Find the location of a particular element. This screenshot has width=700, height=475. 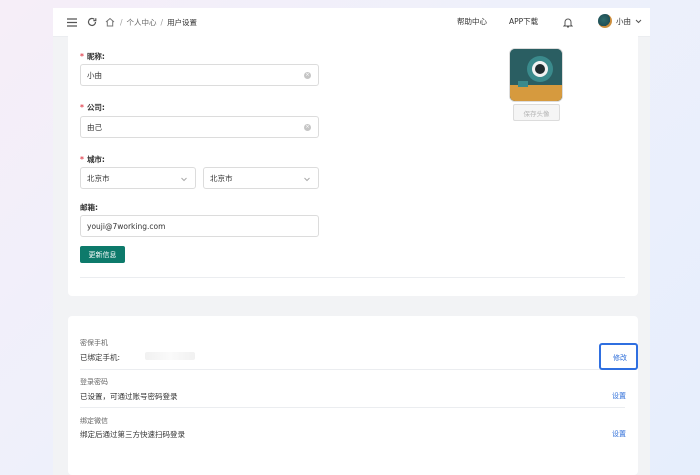

phone-modify-highlight: 修改 is located at coordinates (618, 356).